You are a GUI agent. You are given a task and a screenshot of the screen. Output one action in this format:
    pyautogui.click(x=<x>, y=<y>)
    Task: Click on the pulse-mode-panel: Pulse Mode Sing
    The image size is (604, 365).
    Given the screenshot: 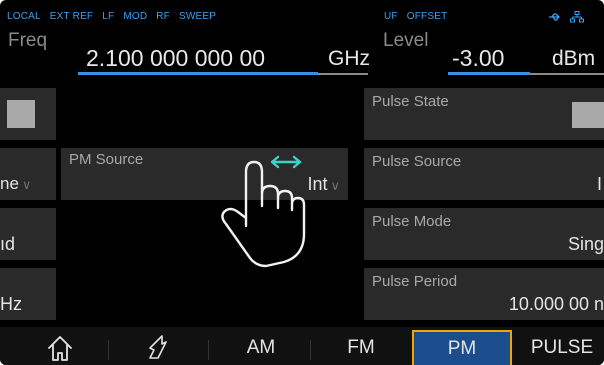 What is the action you would take?
    pyautogui.click(x=484, y=234)
    